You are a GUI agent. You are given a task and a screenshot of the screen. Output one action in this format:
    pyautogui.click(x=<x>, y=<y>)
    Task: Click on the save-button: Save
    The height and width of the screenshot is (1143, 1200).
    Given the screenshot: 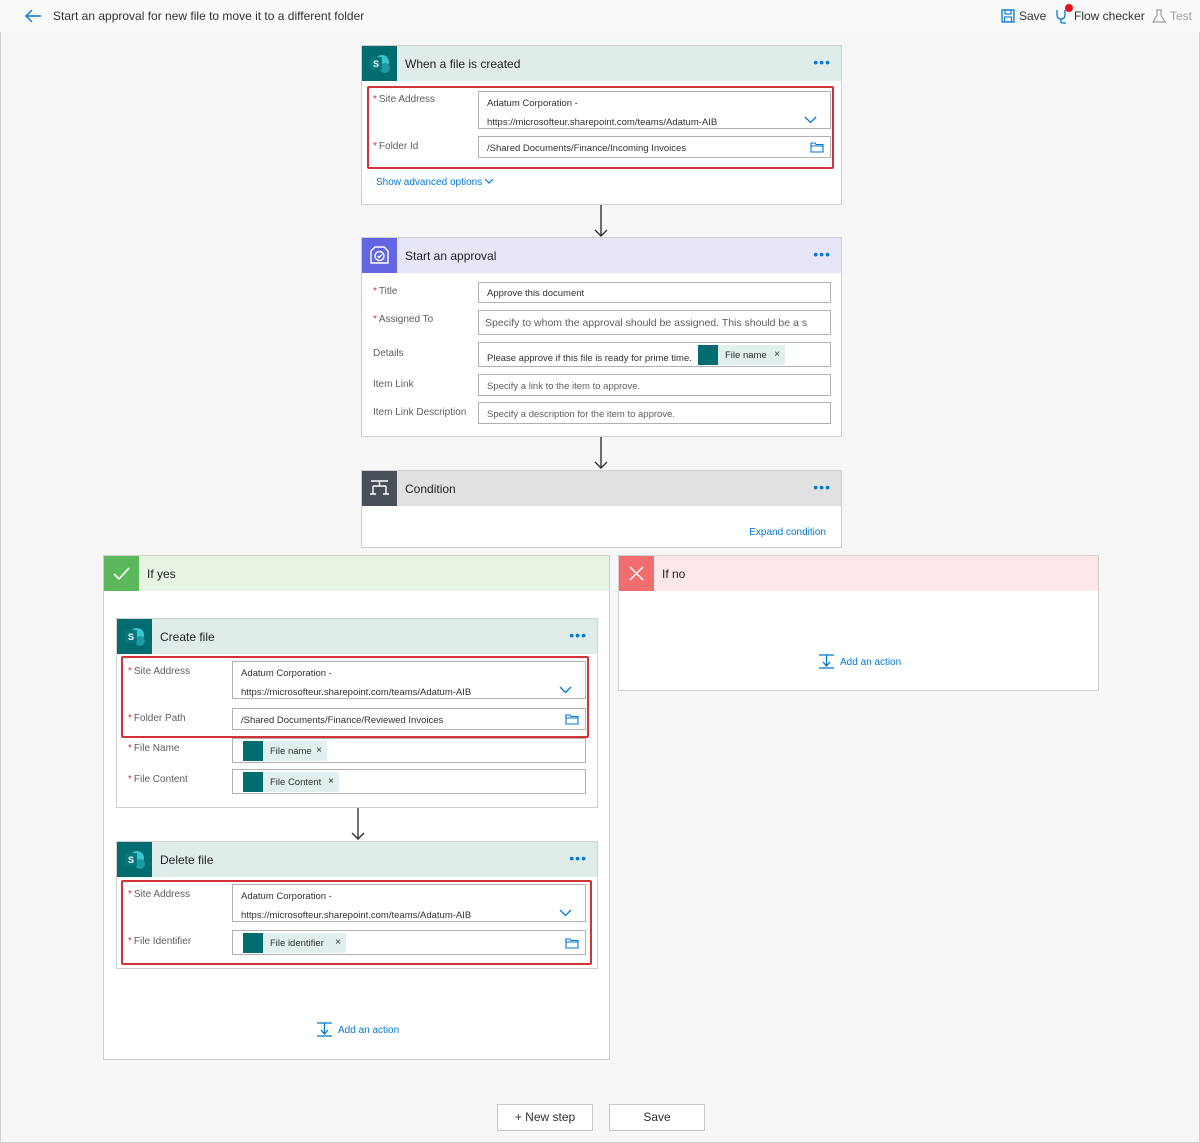 What is the action you would take?
    pyautogui.click(x=1032, y=16)
    